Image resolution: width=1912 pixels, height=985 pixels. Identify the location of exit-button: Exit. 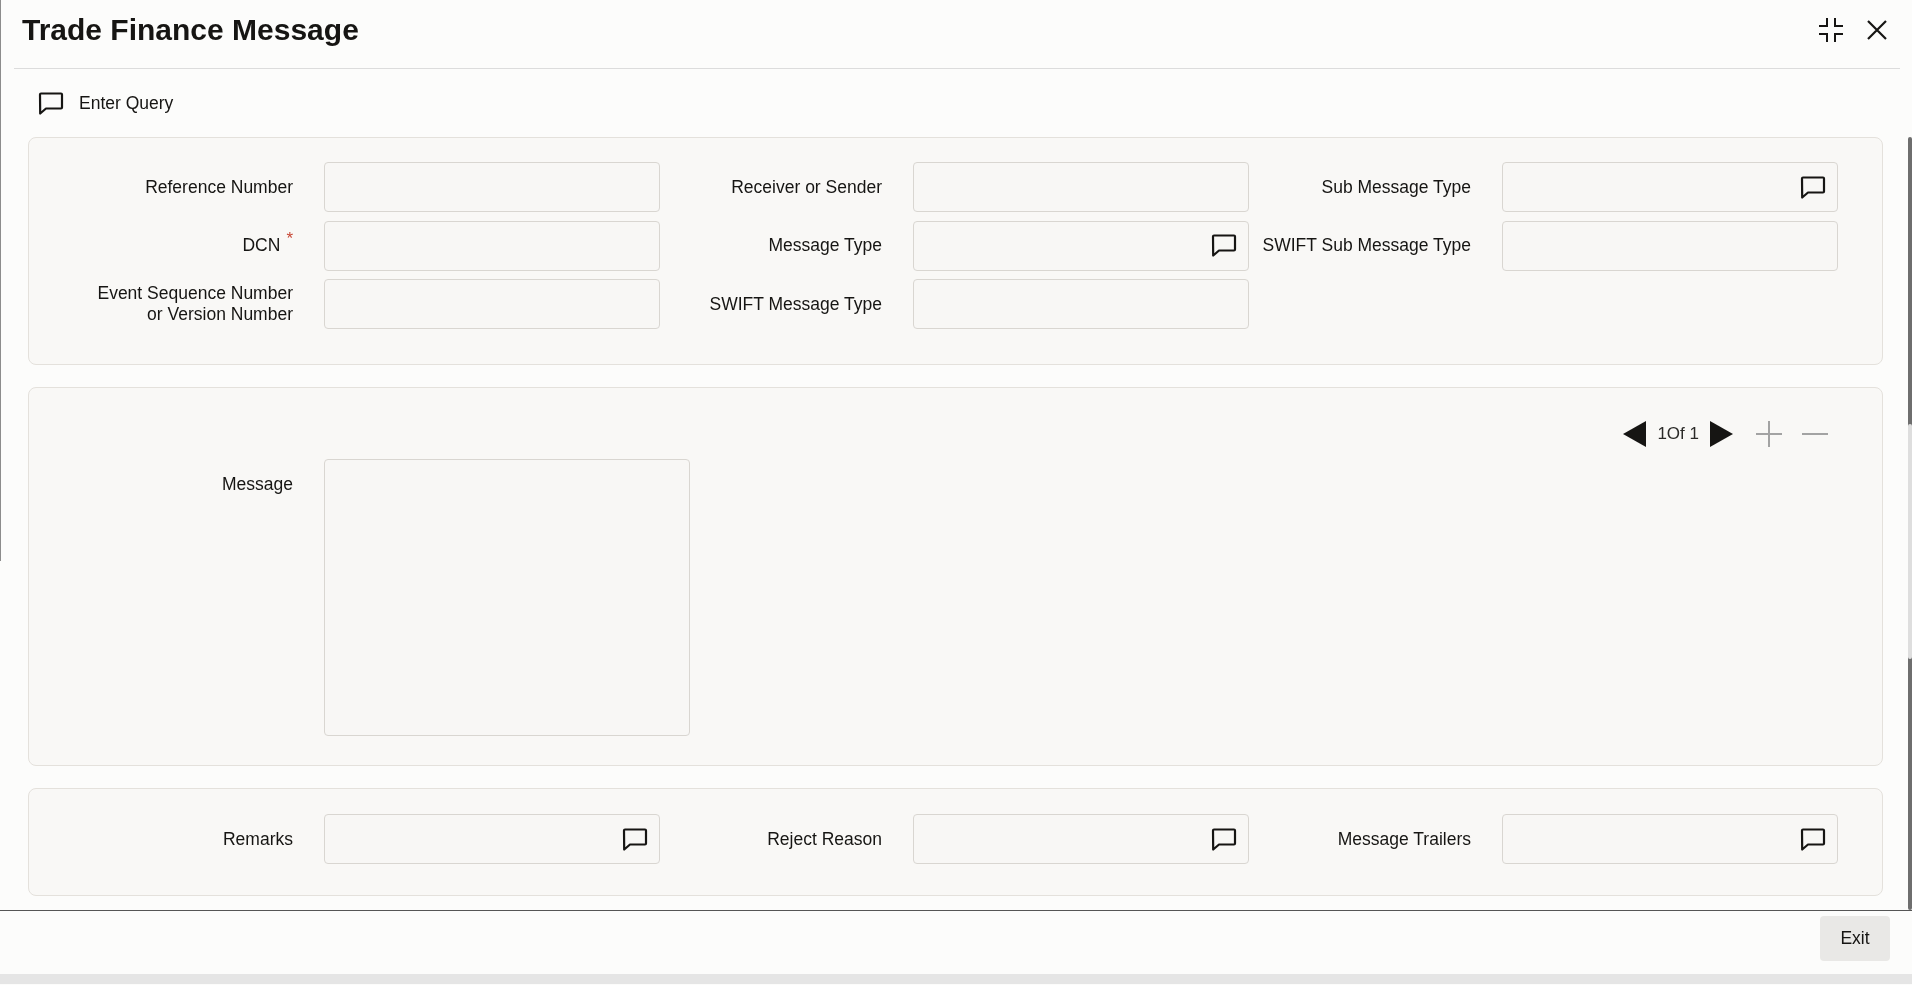
(1855, 938).